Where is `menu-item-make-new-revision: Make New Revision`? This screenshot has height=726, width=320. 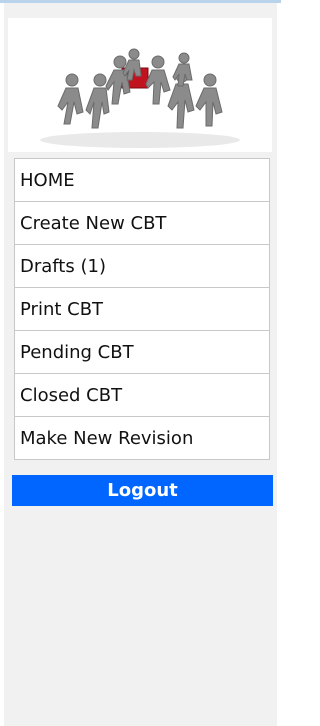
menu-item-make-new-revision: Make New Revision is located at coordinates (142, 438).